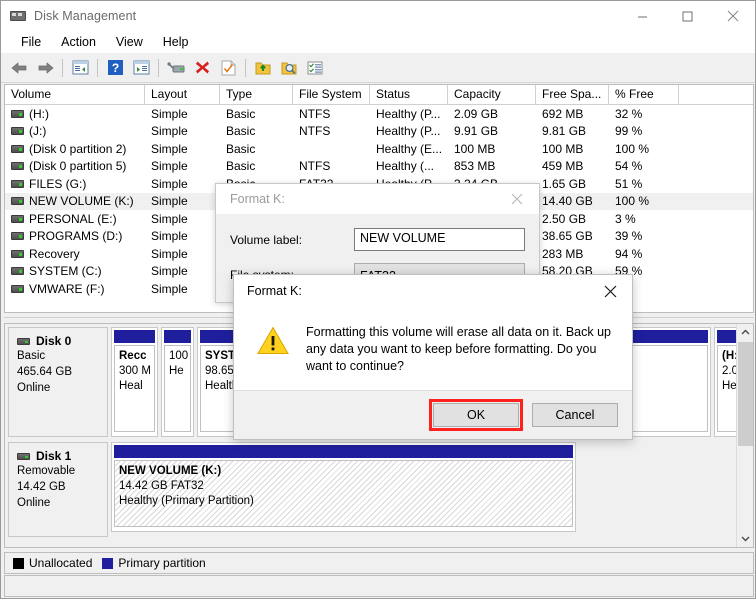  What do you see at coordinates (564, 218) in the screenshot?
I see `cell-free-space: 2.50 GB` at bounding box center [564, 218].